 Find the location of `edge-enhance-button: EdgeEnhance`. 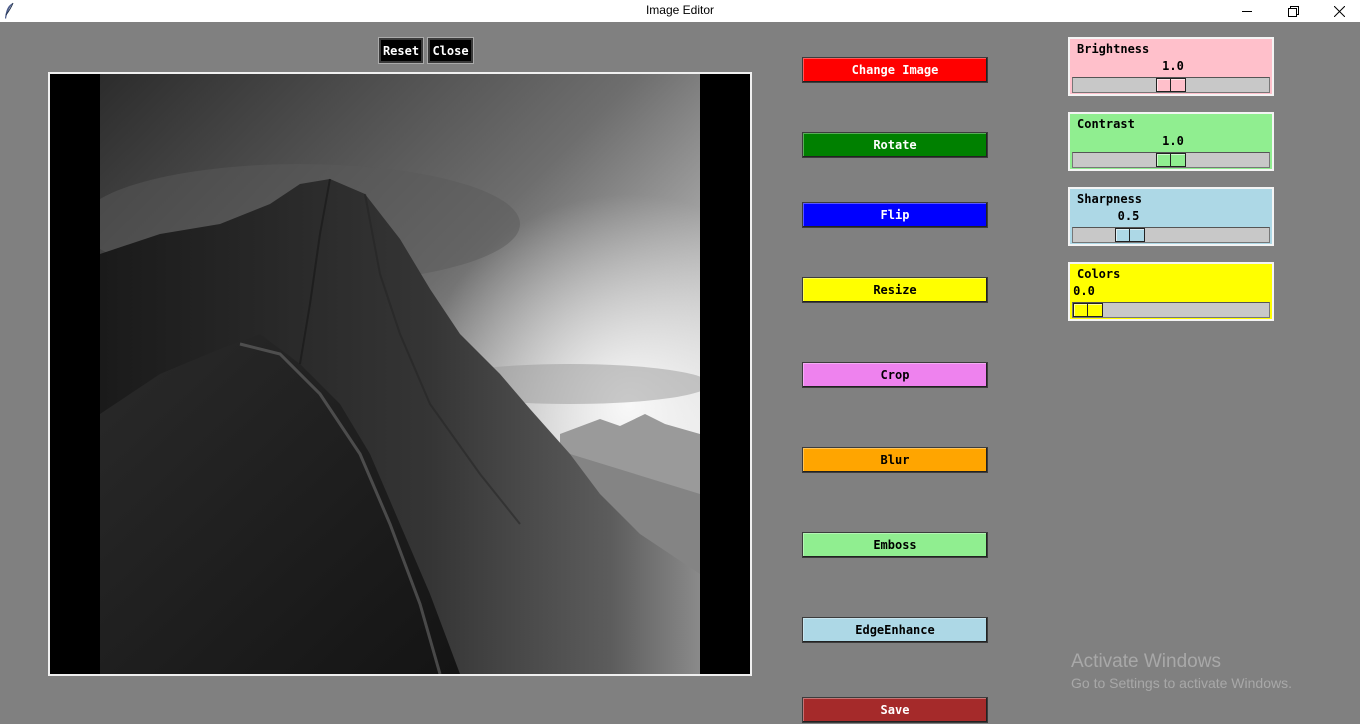

edge-enhance-button: EdgeEnhance is located at coordinates (895, 630).